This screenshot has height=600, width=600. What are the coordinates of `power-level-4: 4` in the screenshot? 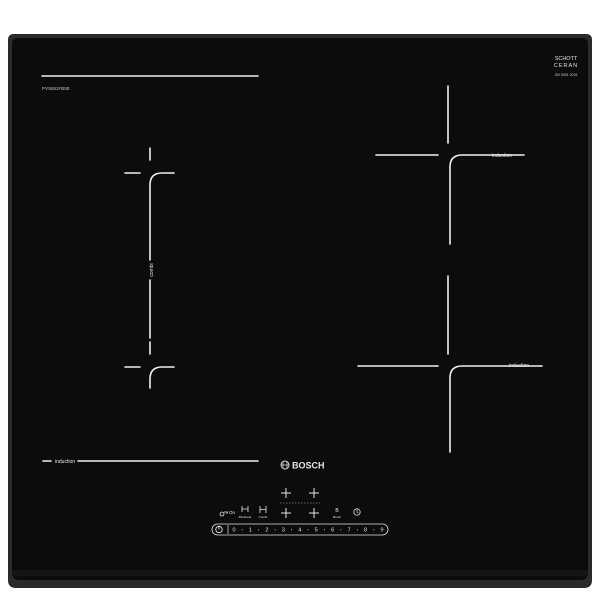 It's located at (299, 531).